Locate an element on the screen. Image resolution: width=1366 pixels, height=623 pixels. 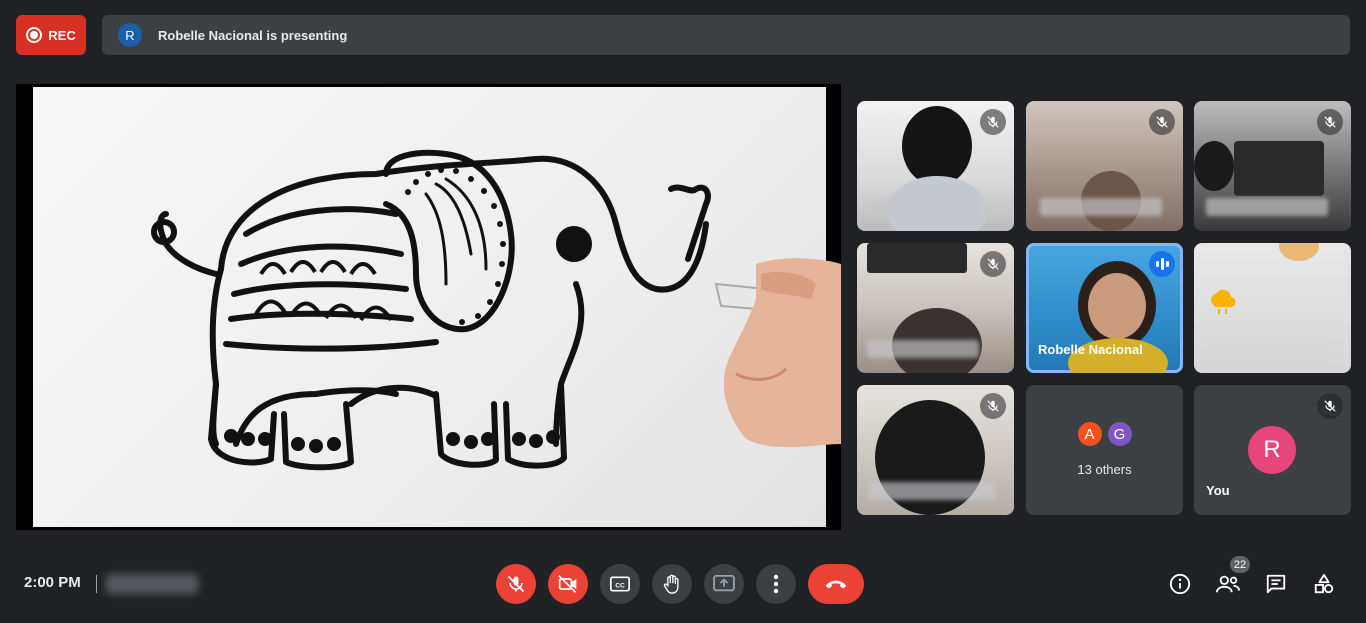
activities-button is located at coordinates (1324, 584).